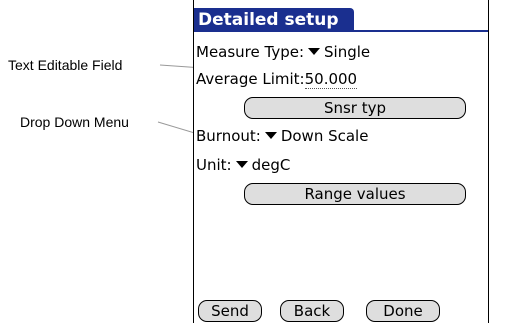 The height and width of the screenshot is (323, 514). I want to click on measure-type-row: Measure Type: Single, so click(283, 52).